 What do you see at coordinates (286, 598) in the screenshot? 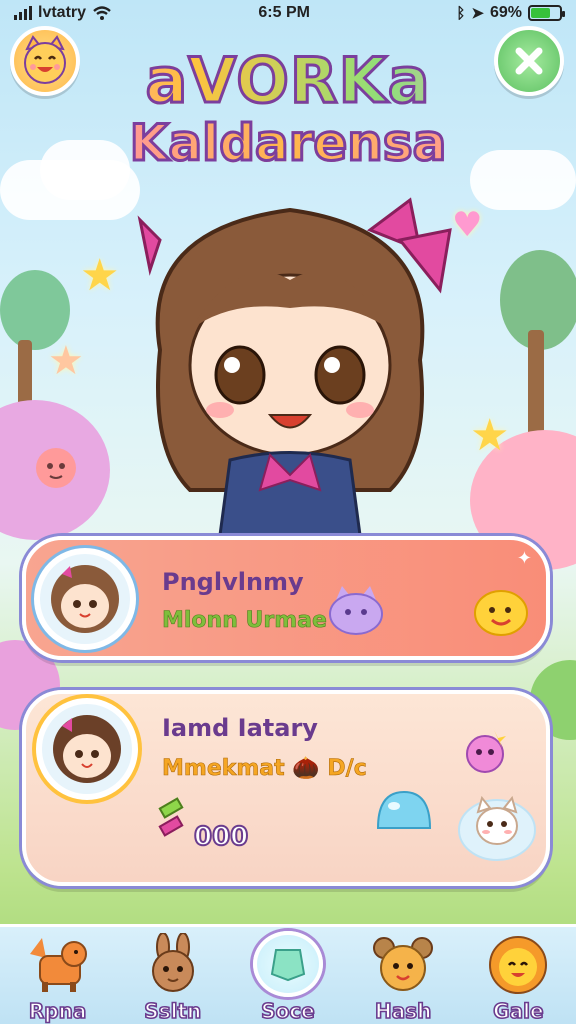
I see `player-card-1: Pnglvlnmy Mlonn Urmae ✦` at bounding box center [286, 598].